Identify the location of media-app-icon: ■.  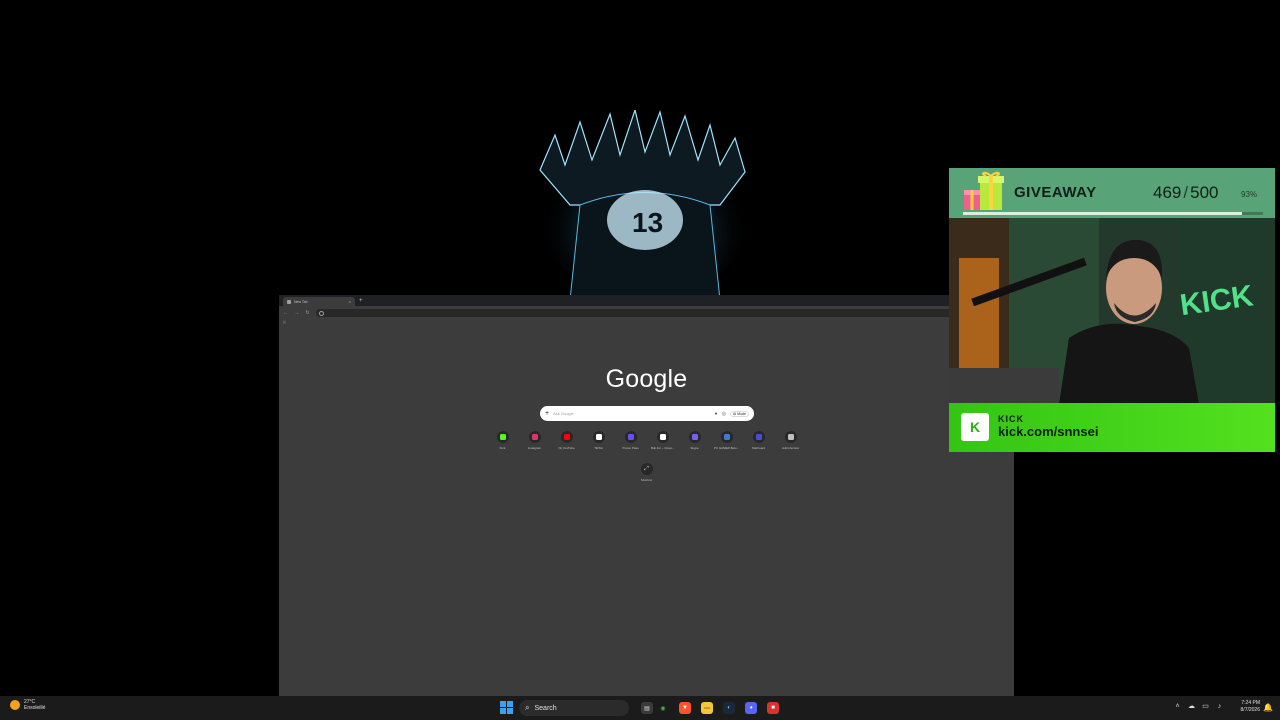
(773, 708).